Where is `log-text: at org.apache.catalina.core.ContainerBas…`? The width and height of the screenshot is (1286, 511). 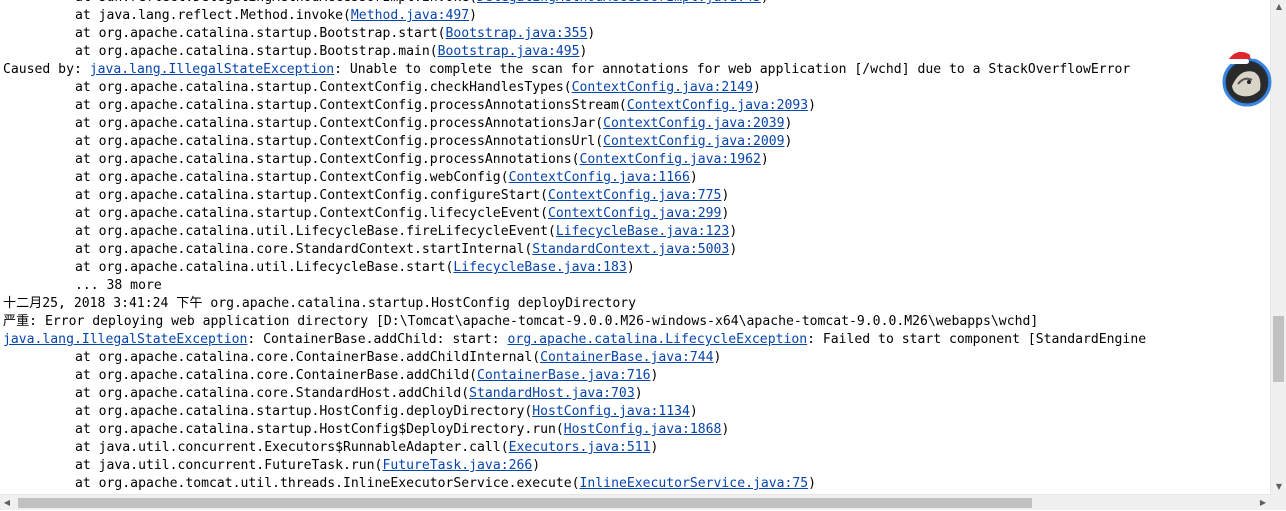 log-text: at org.apache.catalina.core.ContainerBas… is located at coordinates (308, 357).